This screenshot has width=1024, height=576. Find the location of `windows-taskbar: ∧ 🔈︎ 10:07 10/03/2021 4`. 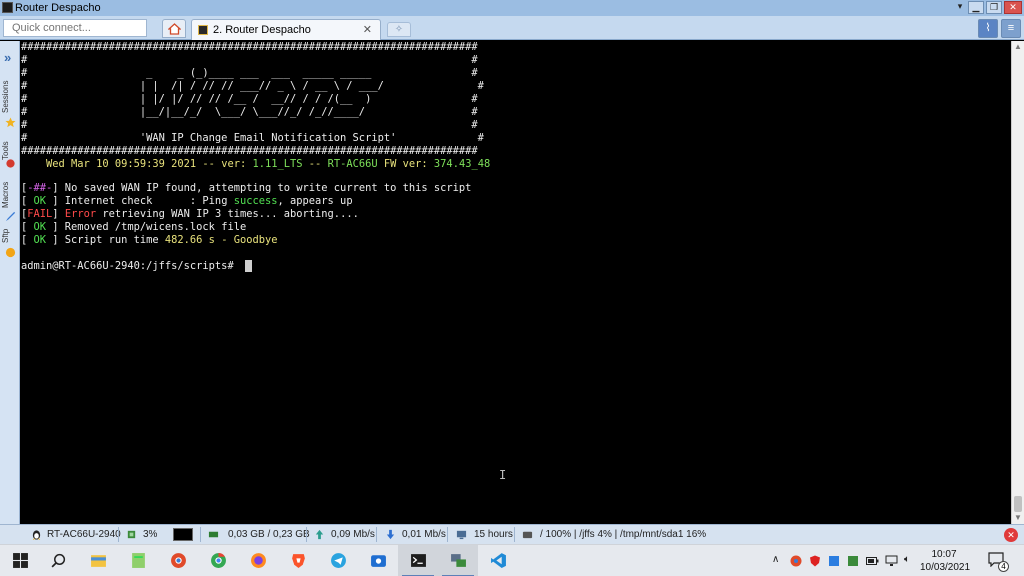

windows-taskbar: ∧ 🔈︎ 10:07 10/03/2021 4 is located at coordinates (512, 560).